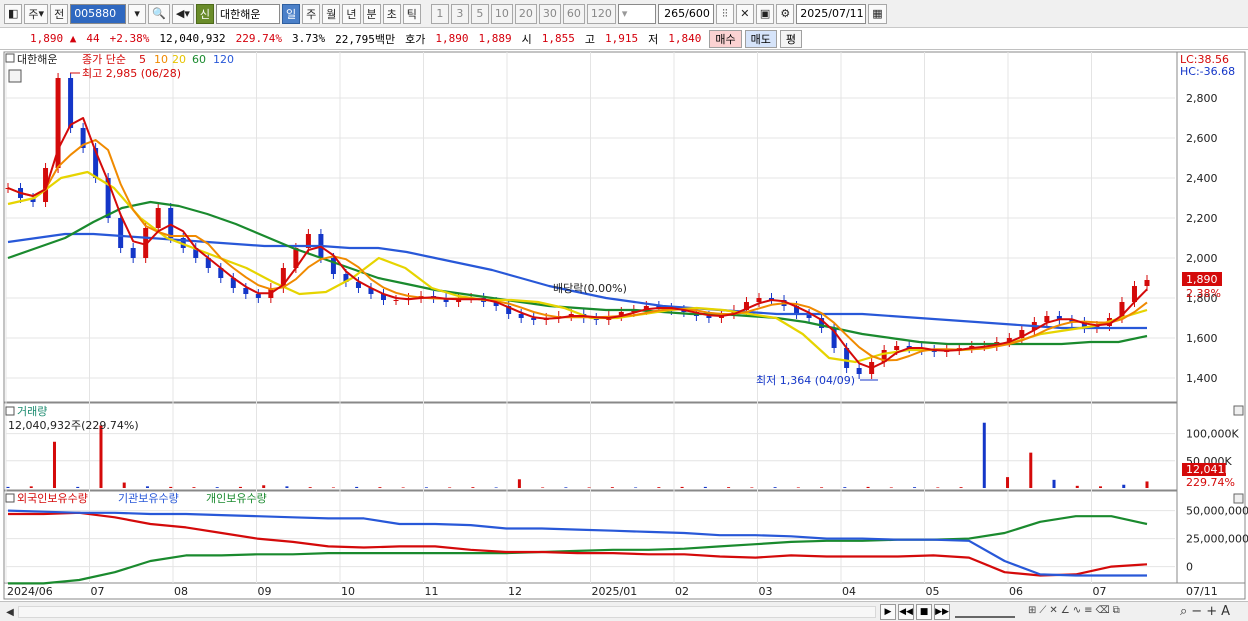  I want to click on erase-icon: ⌫, so click(1103, 610).